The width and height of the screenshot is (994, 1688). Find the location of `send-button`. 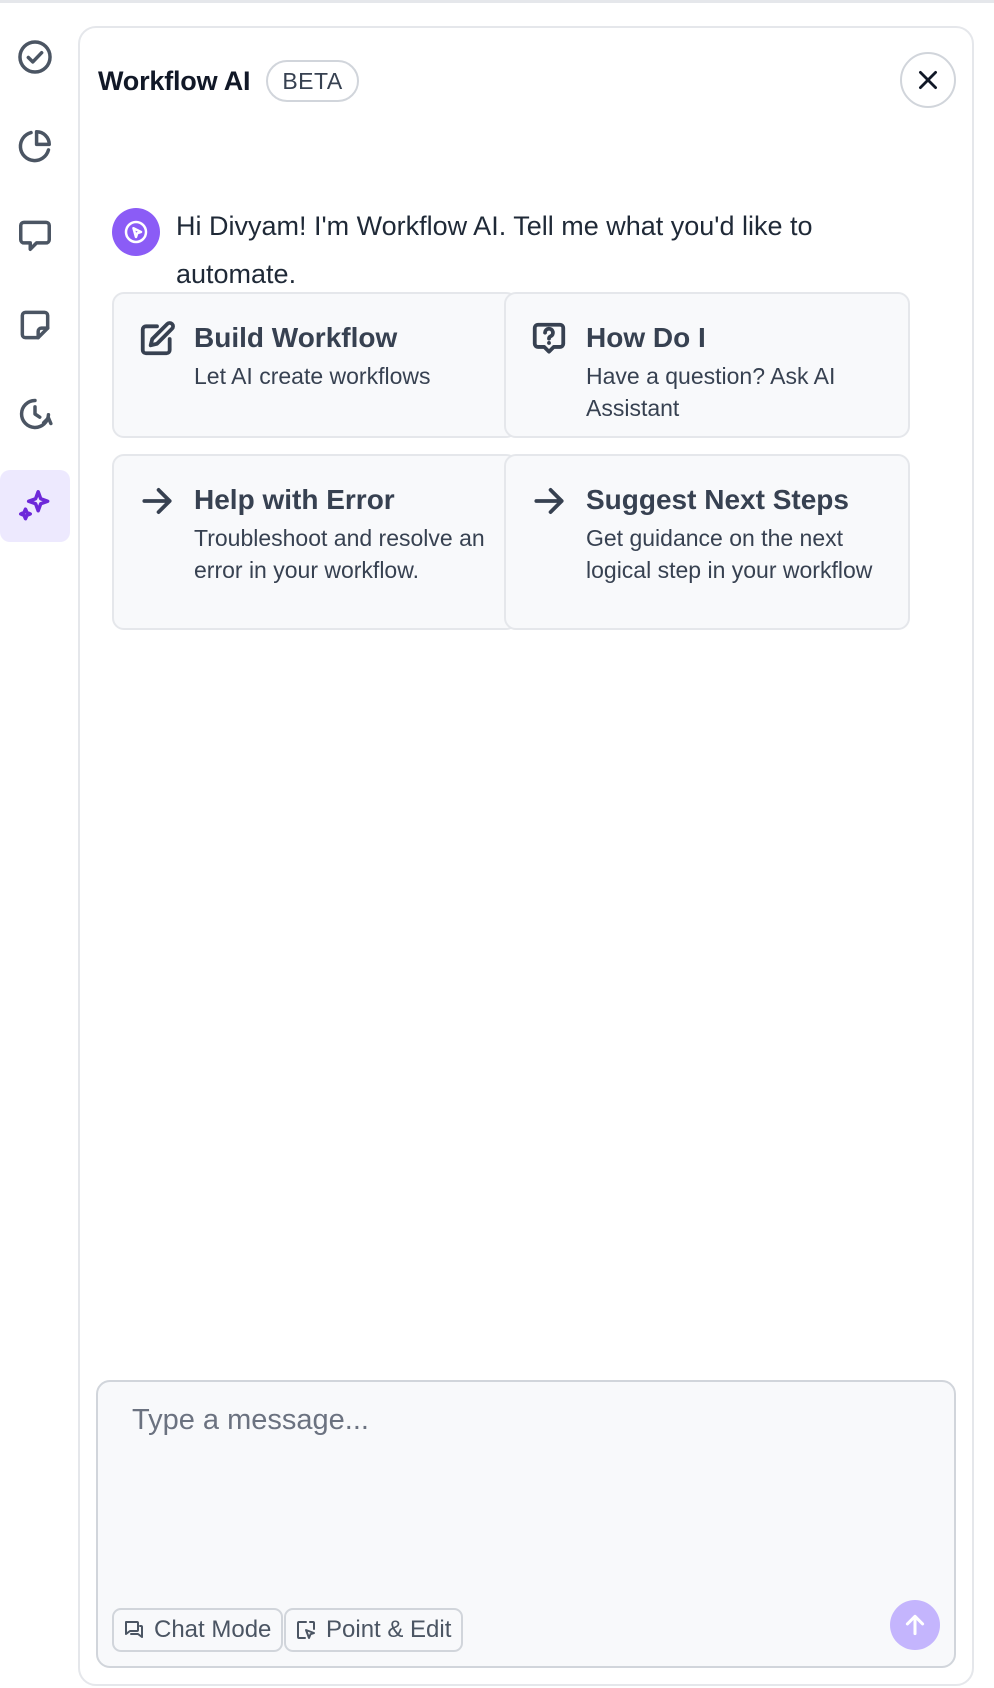

send-button is located at coordinates (915, 1625).